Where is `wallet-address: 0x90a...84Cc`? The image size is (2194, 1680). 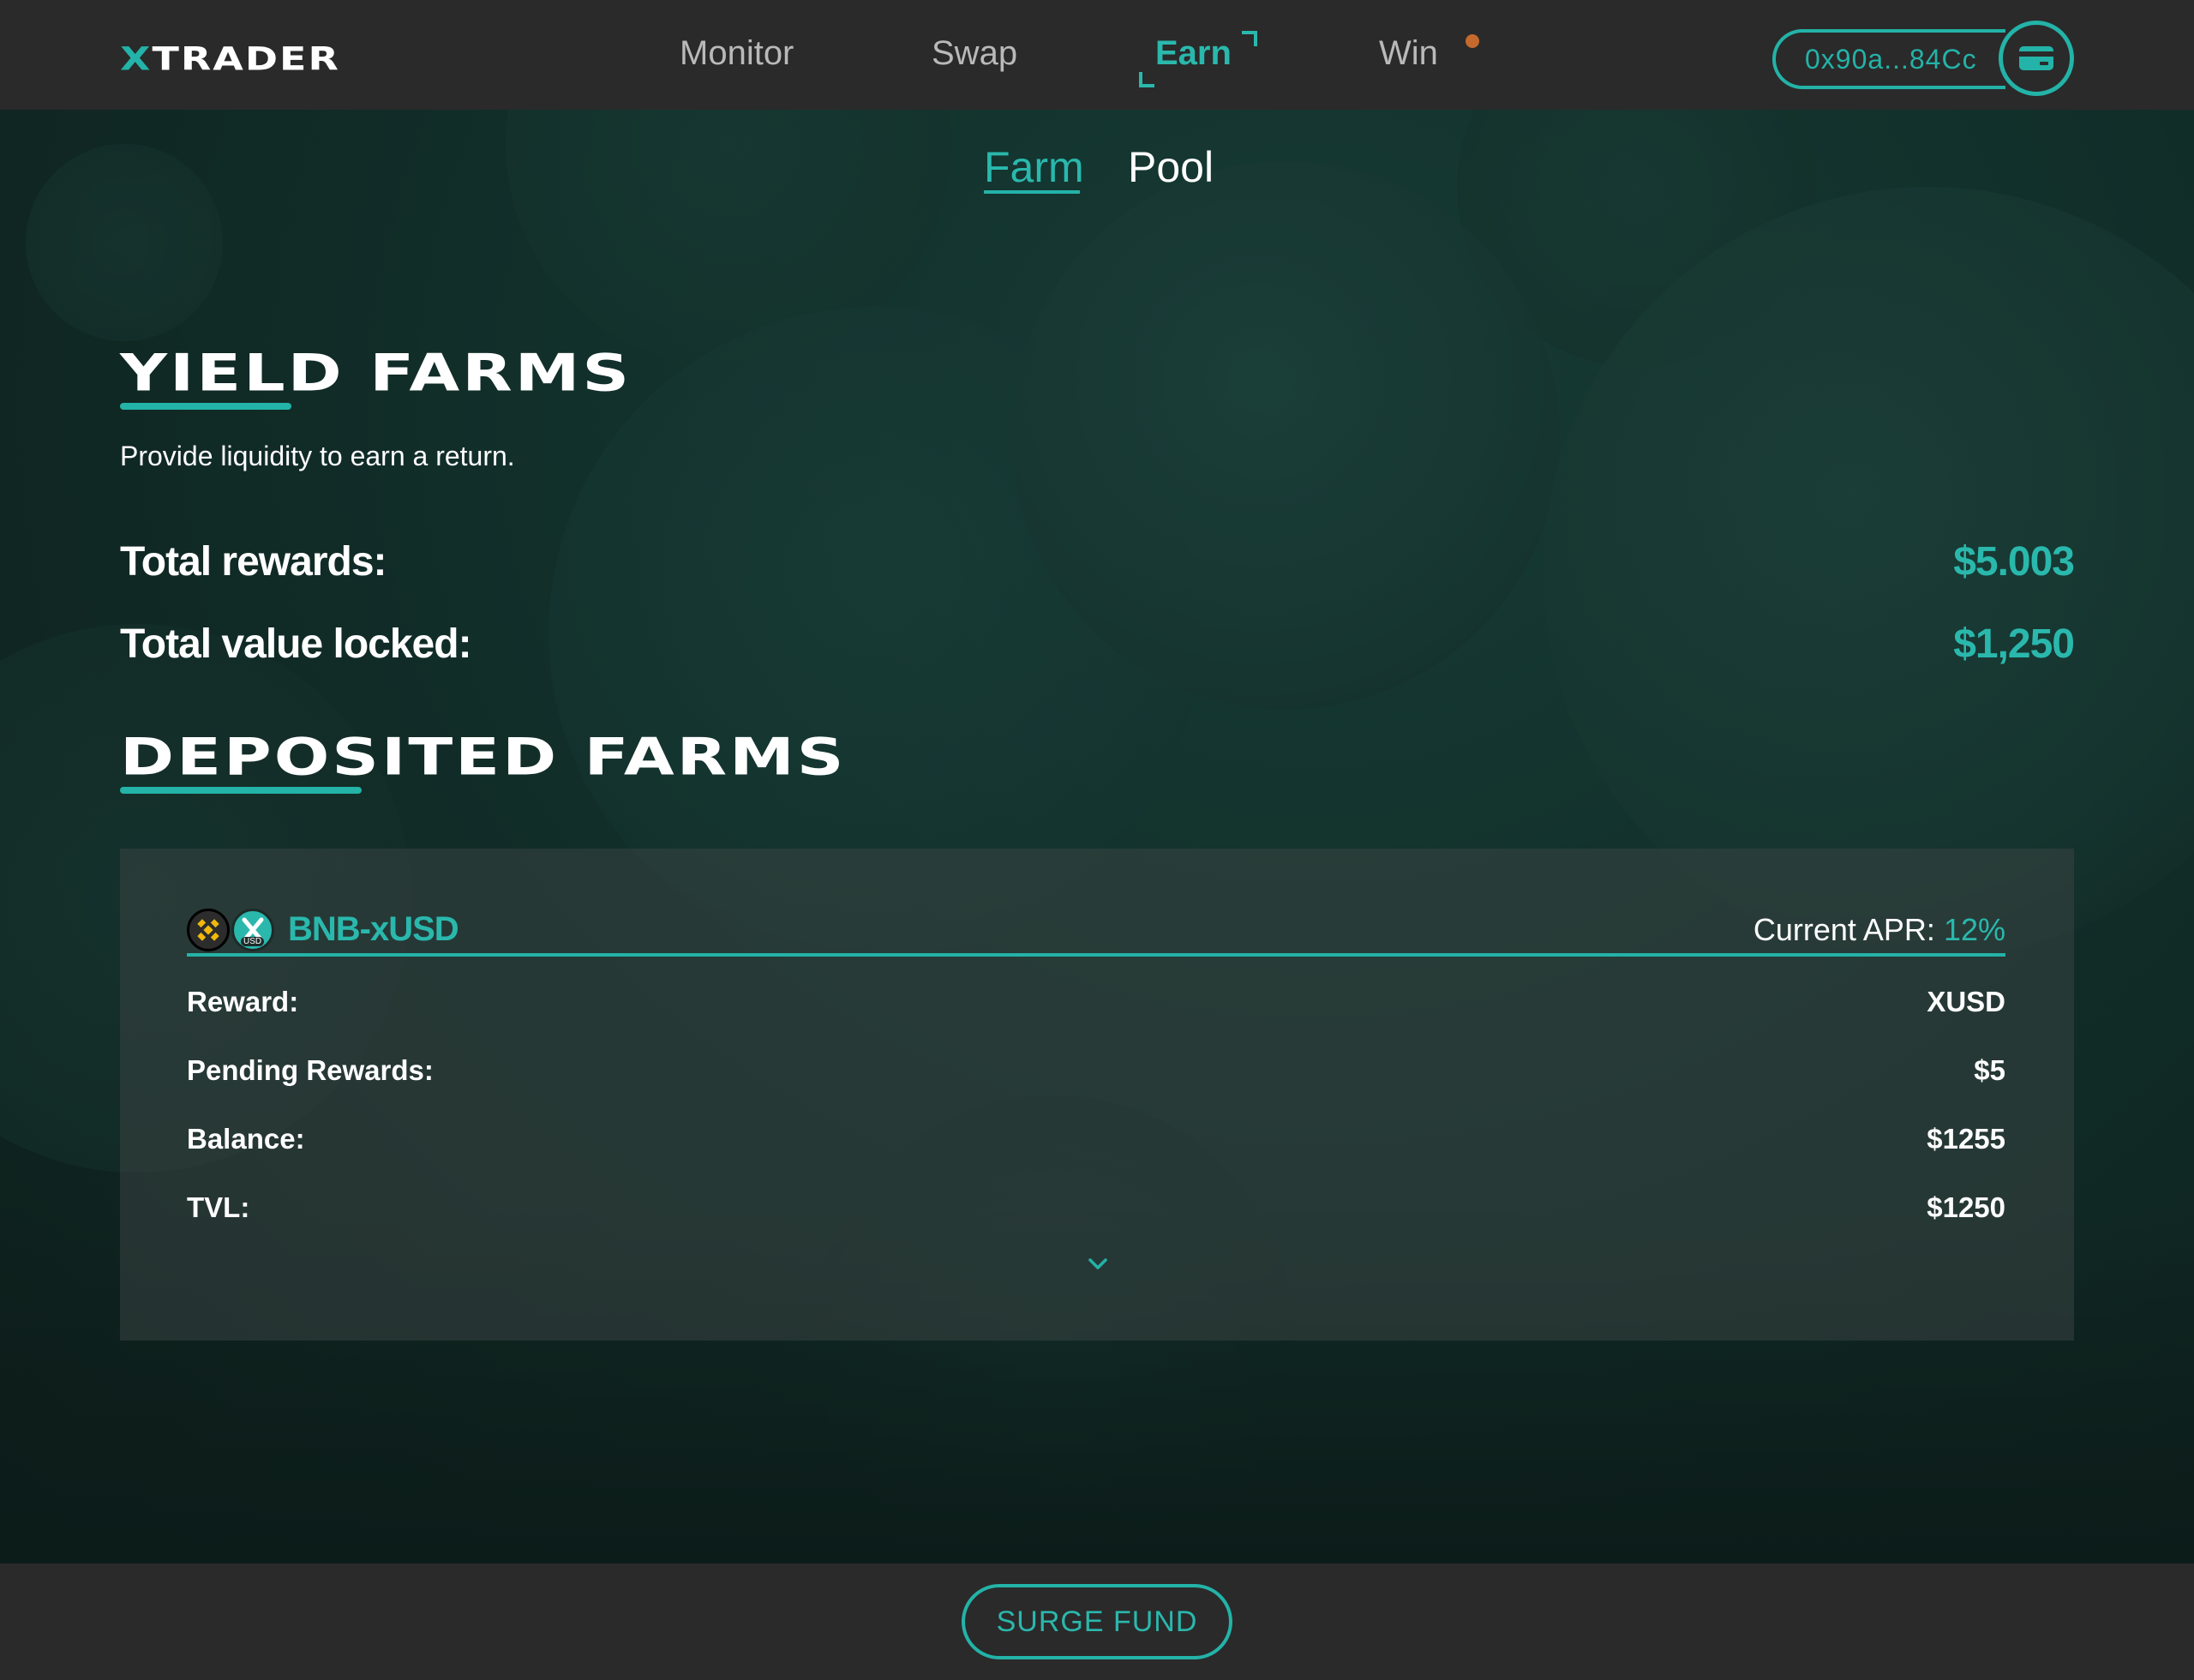 wallet-address: 0x90a...84Cc is located at coordinates (1891, 59).